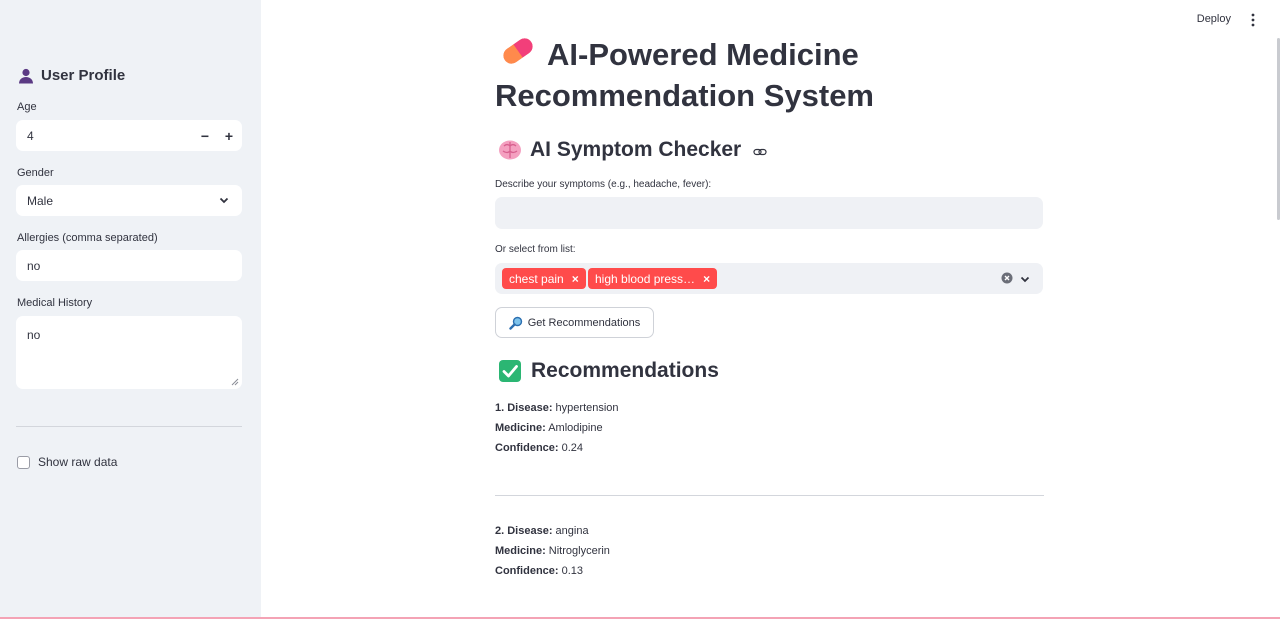 The width and height of the screenshot is (1280, 619). I want to click on gender-value: Male, so click(40, 201).